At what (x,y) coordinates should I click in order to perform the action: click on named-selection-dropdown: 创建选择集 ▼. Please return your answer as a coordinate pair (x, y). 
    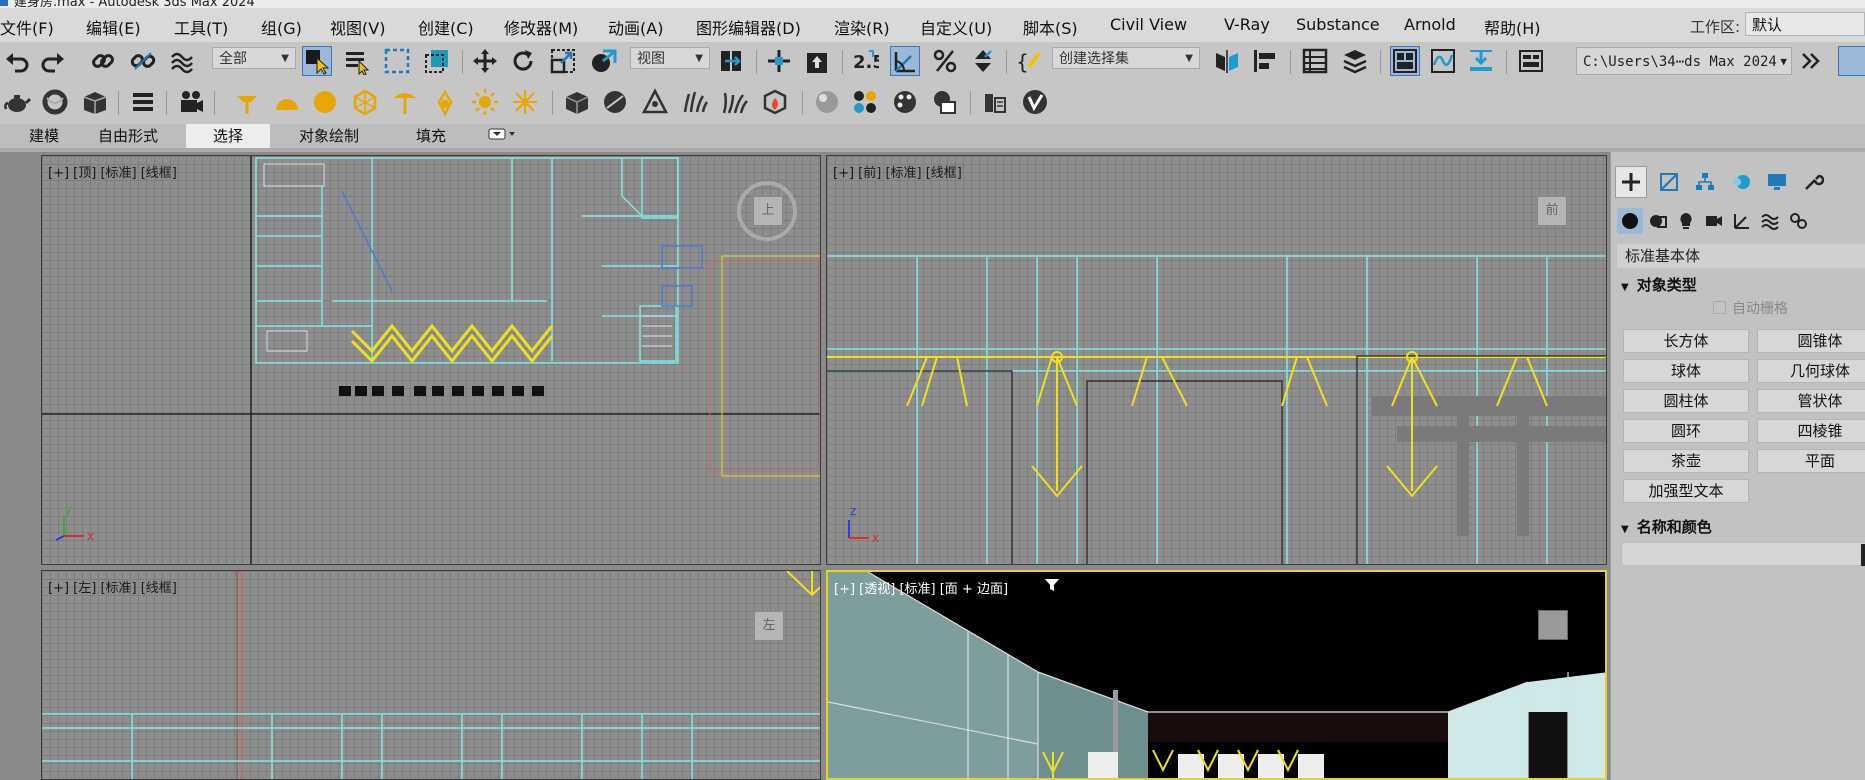
    Looking at the image, I should click on (1126, 58).